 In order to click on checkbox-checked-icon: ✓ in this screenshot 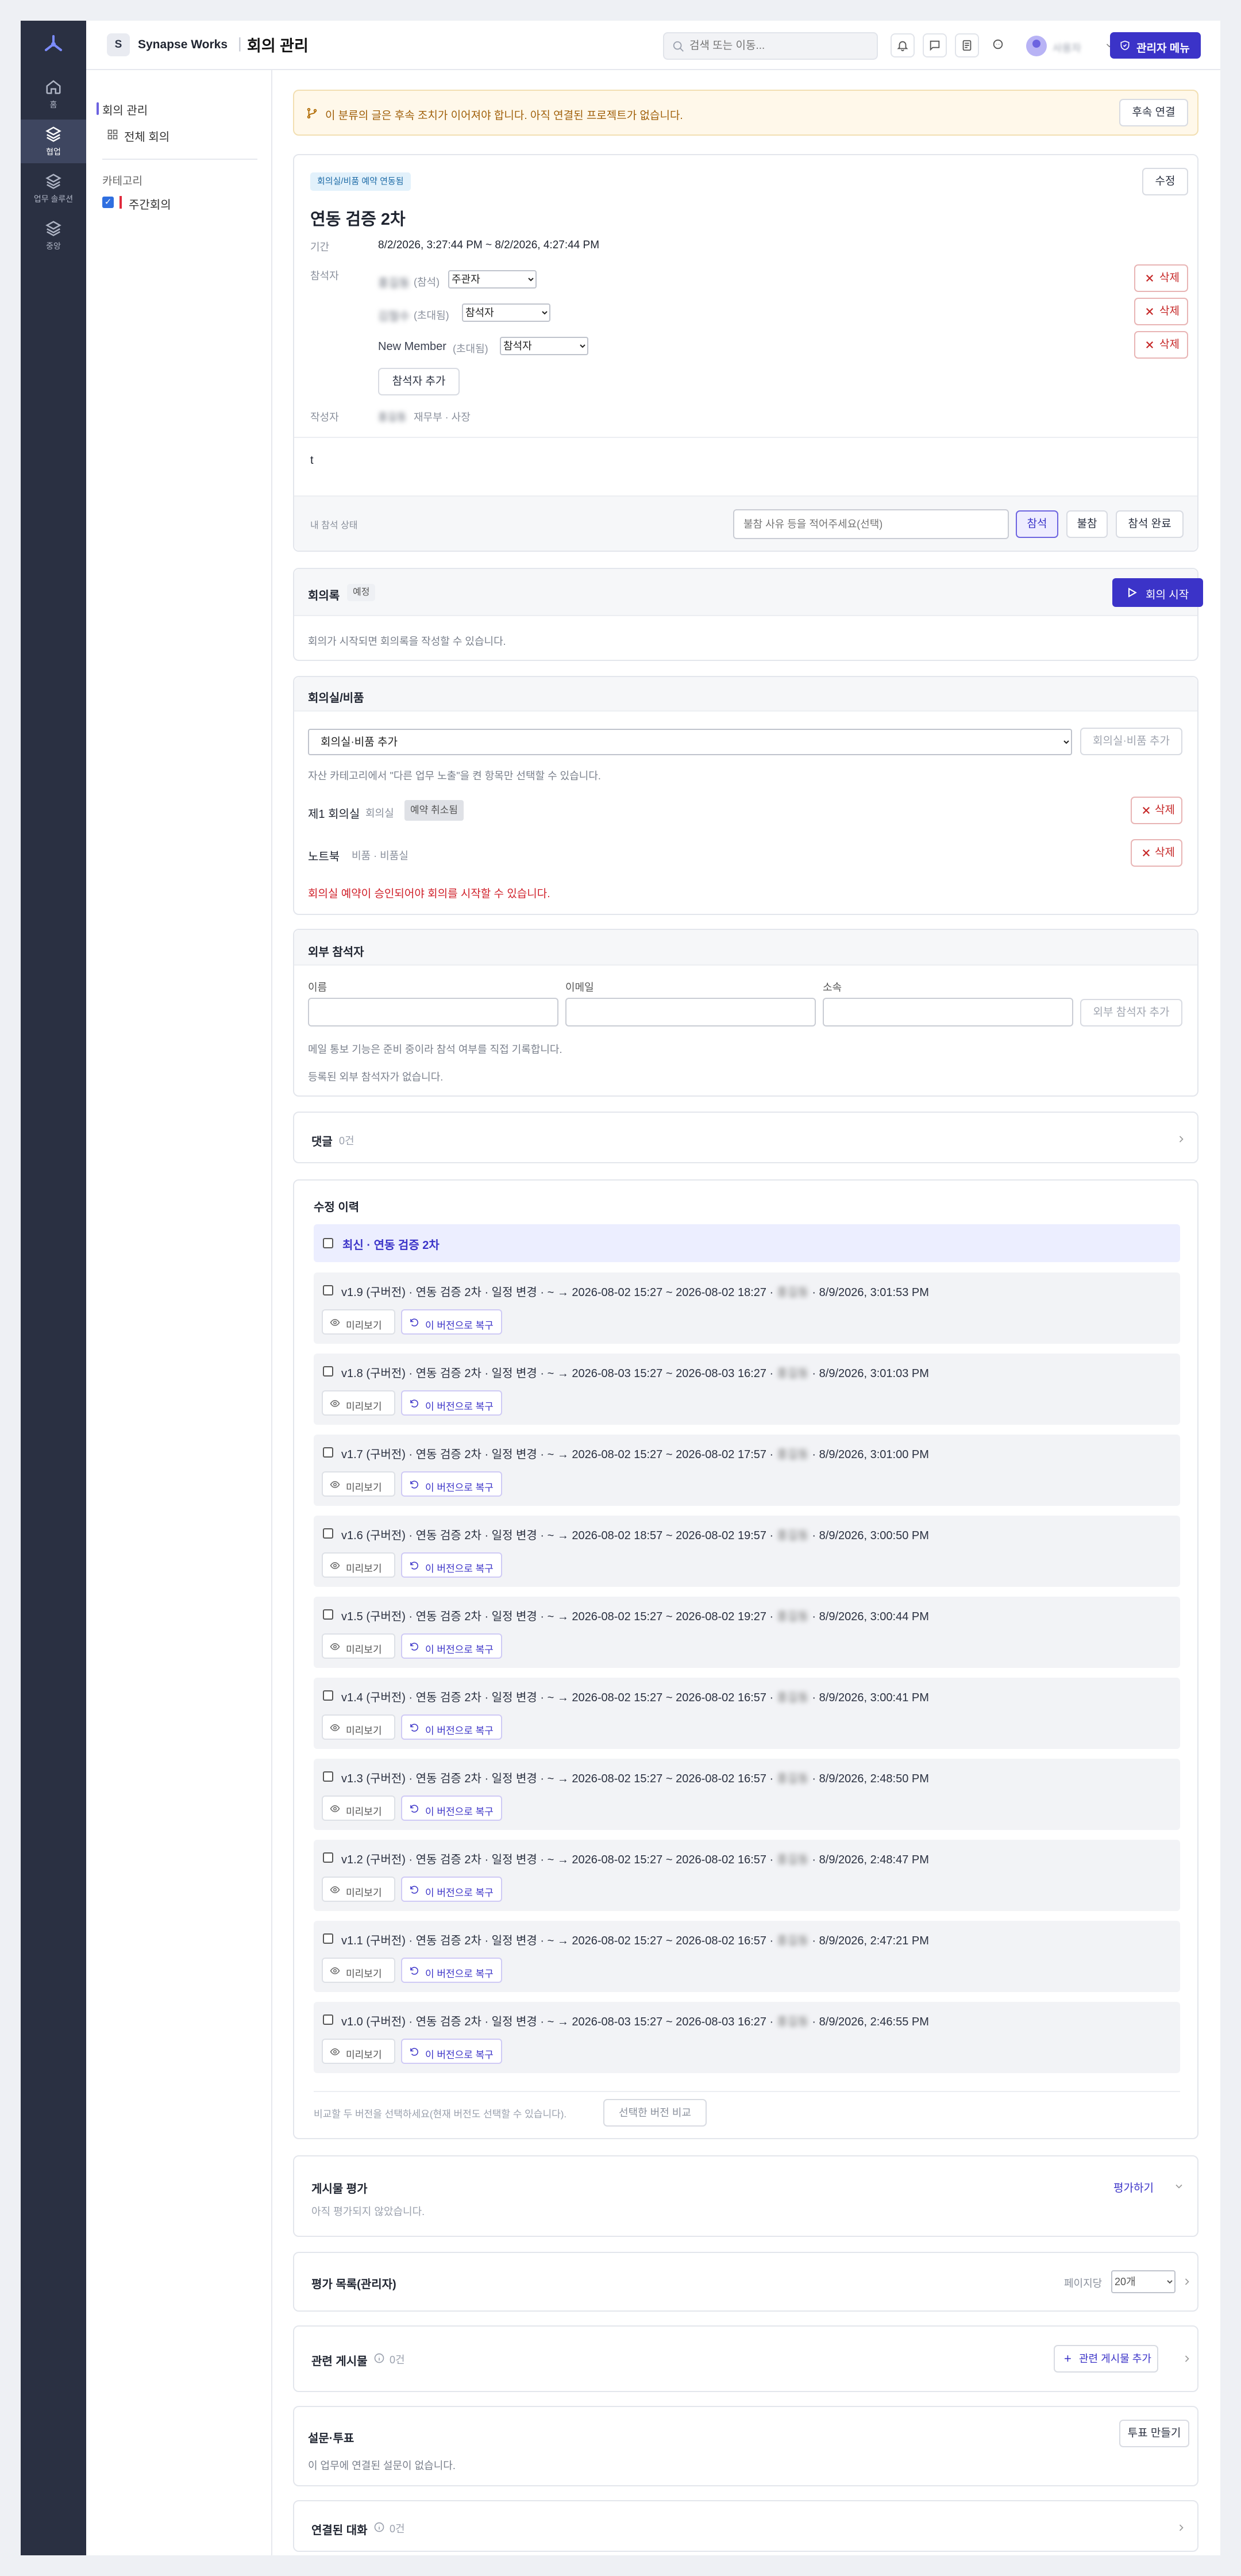, I will do `click(108, 202)`.